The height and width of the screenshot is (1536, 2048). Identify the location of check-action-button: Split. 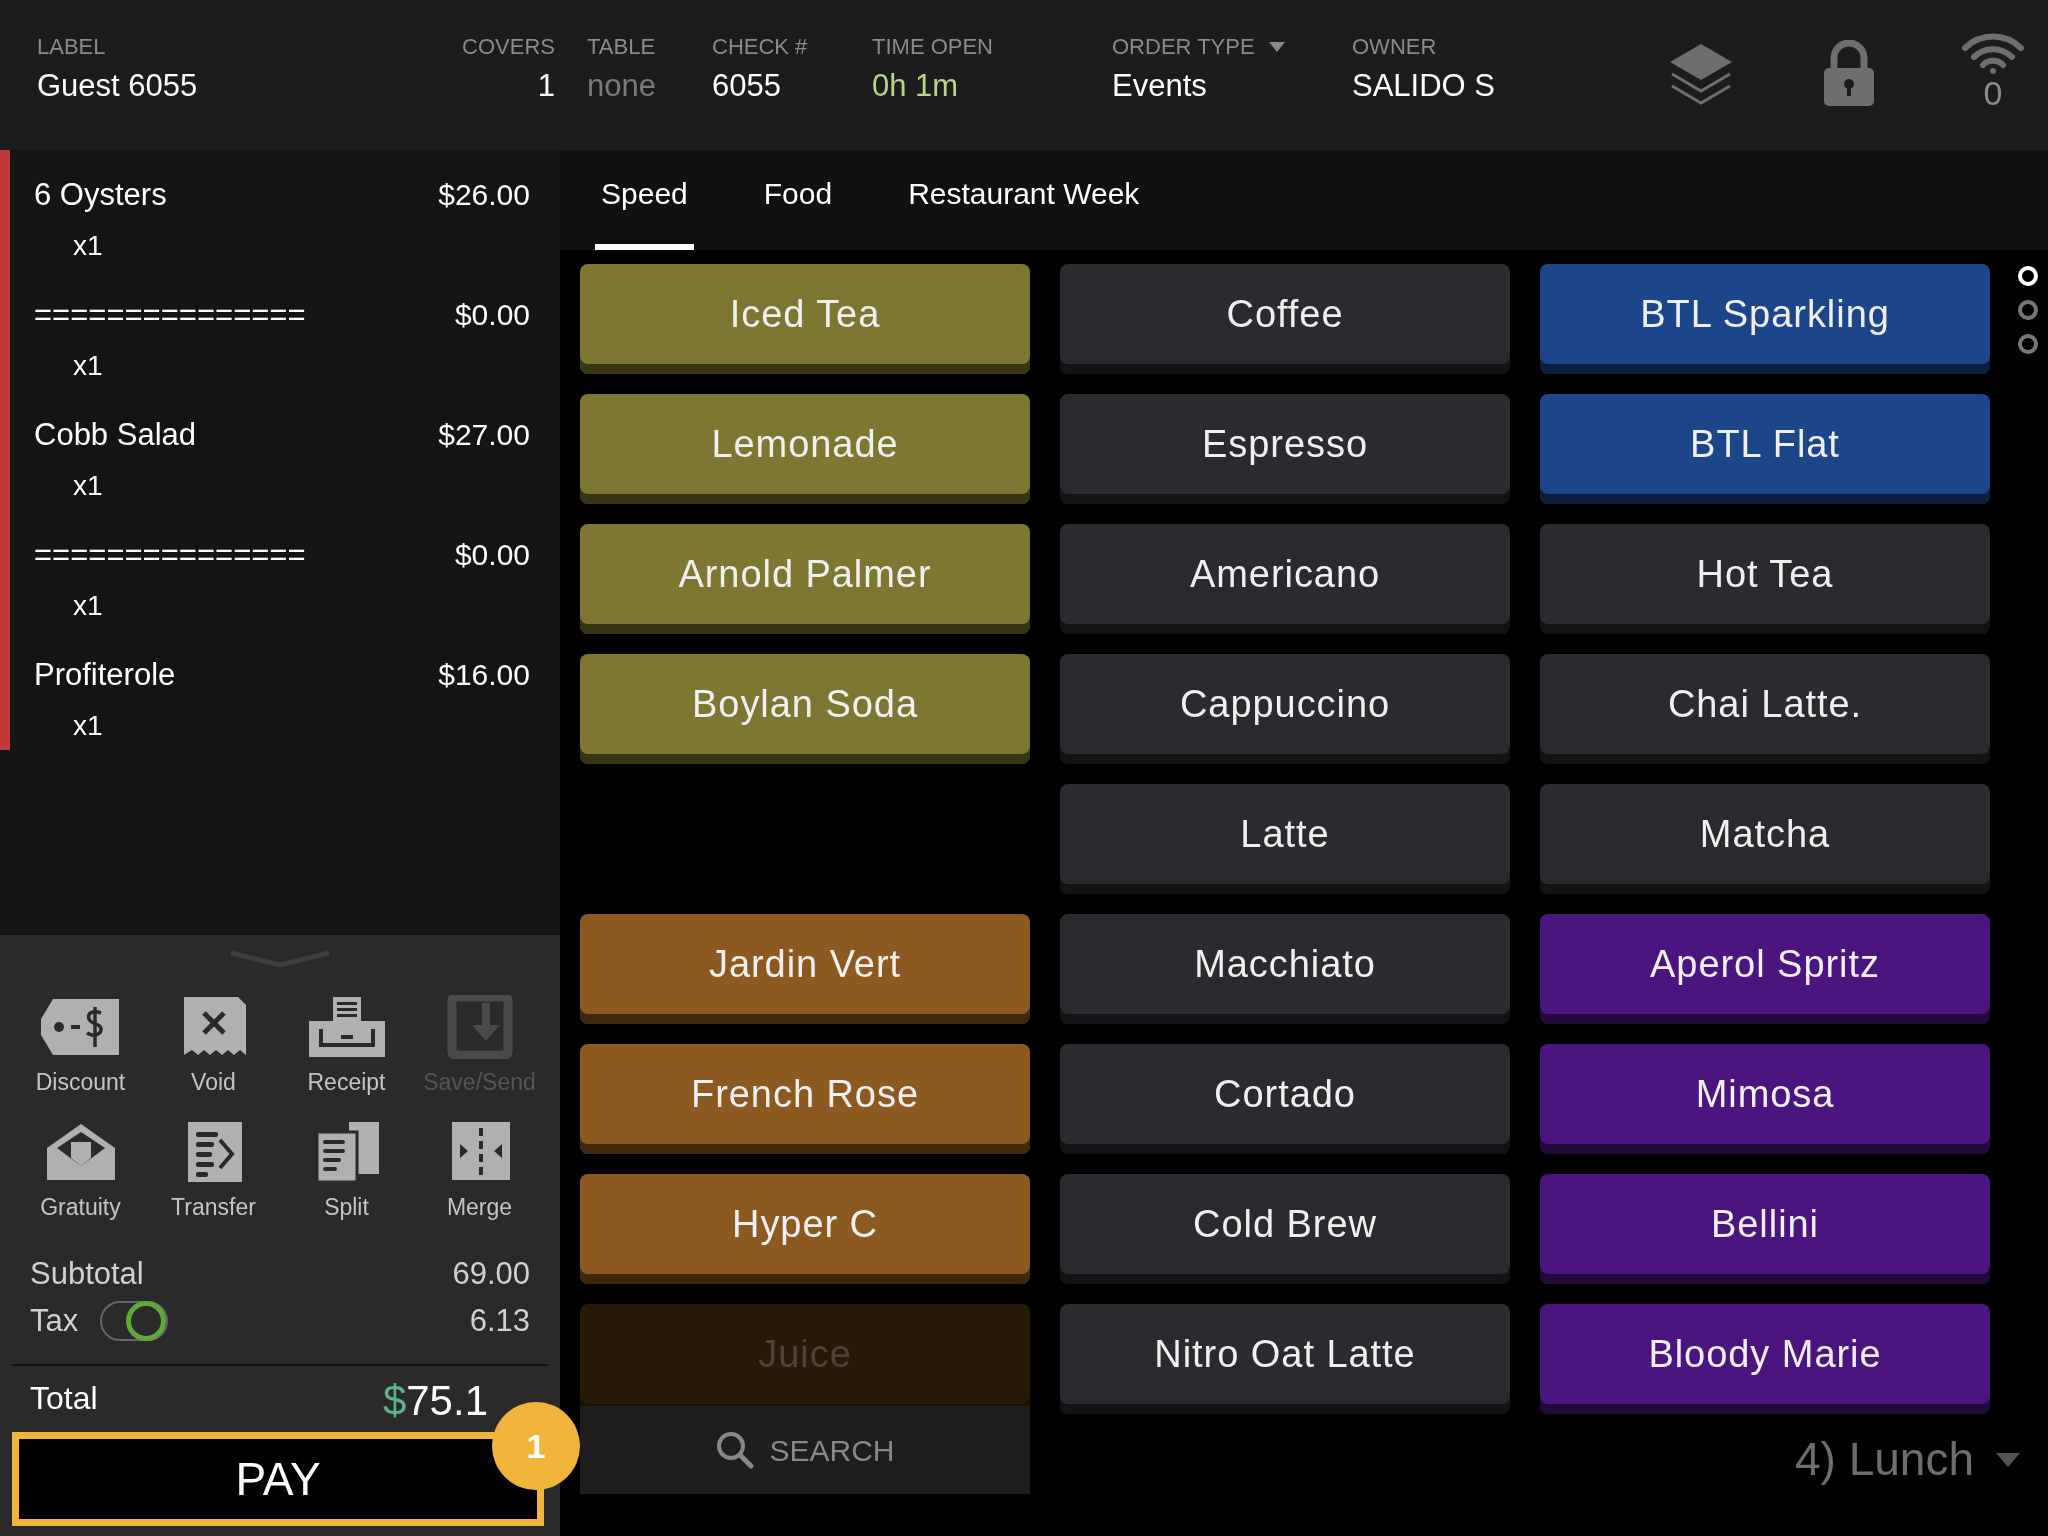
(346, 1171).